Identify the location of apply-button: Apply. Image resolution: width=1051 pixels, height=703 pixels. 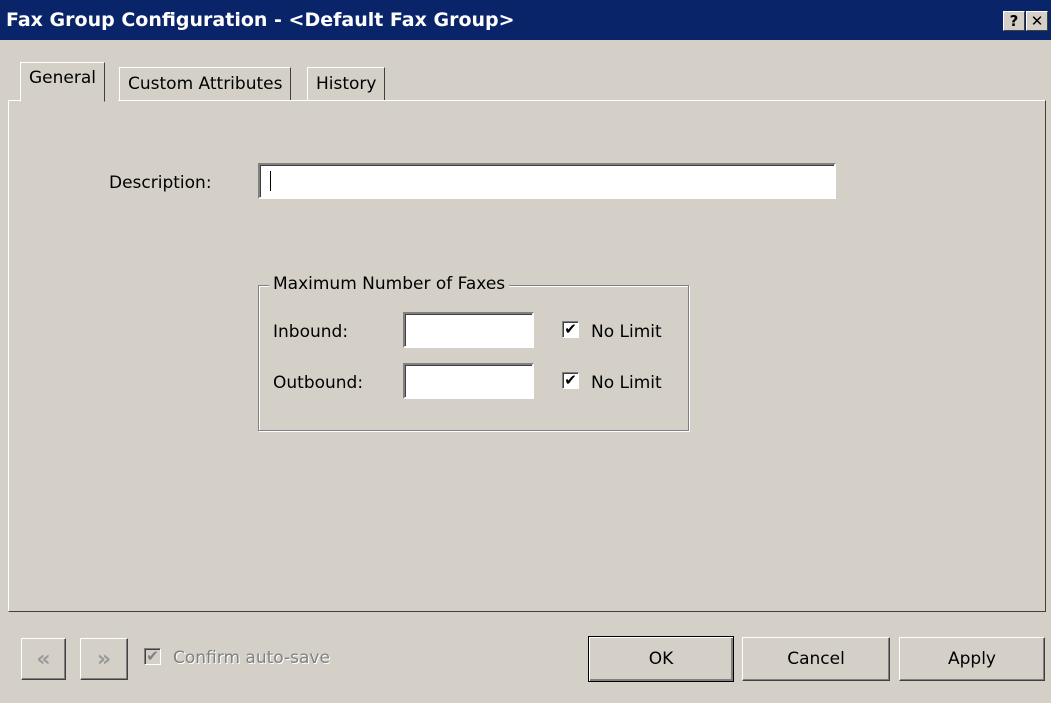
(972, 659).